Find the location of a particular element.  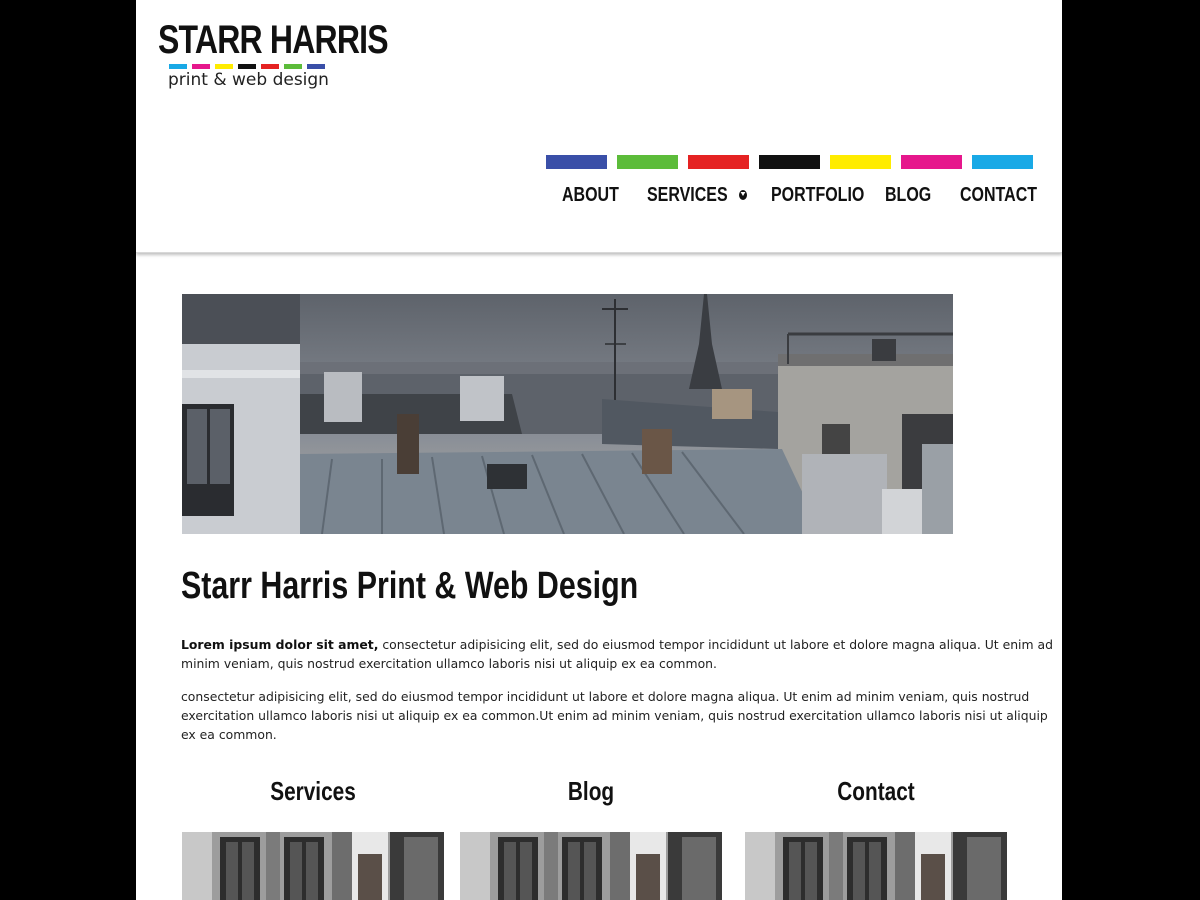

nav-item-portfolio: PORTFOLIO is located at coordinates (817, 195).